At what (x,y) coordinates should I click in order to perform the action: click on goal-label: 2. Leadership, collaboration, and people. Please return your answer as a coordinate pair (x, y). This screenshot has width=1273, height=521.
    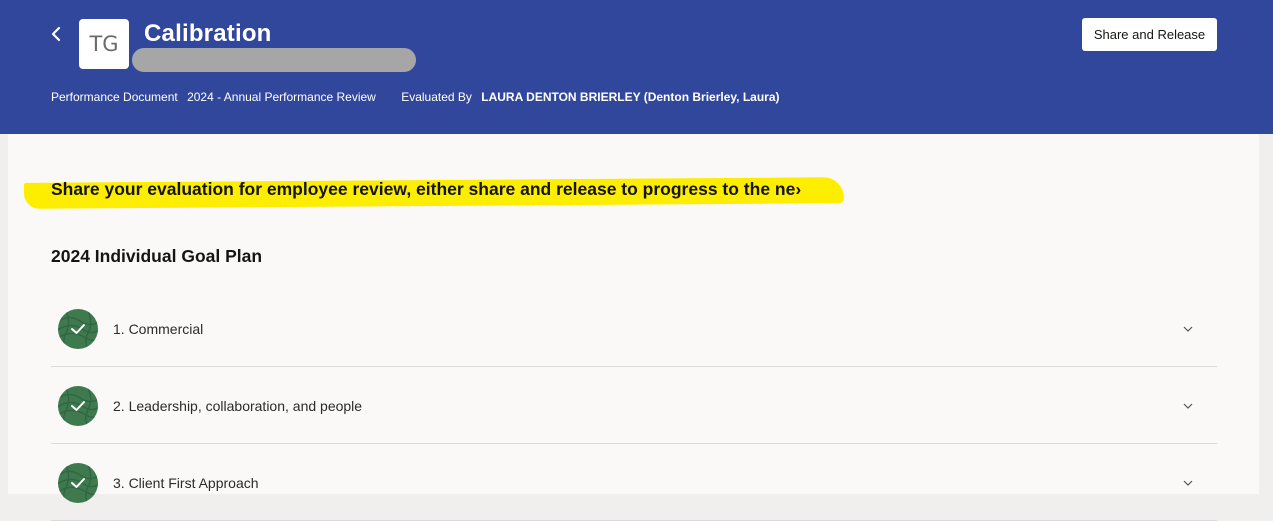
    Looking at the image, I should click on (238, 406).